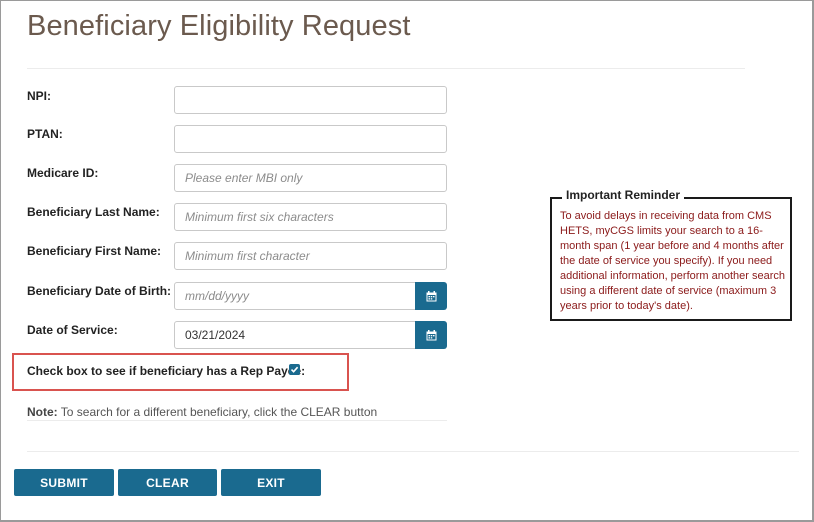 Image resolution: width=814 pixels, height=522 pixels. What do you see at coordinates (64, 482) in the screenshot?
I see `submit-button: SUBMIT` at bounding box center [64, 482].